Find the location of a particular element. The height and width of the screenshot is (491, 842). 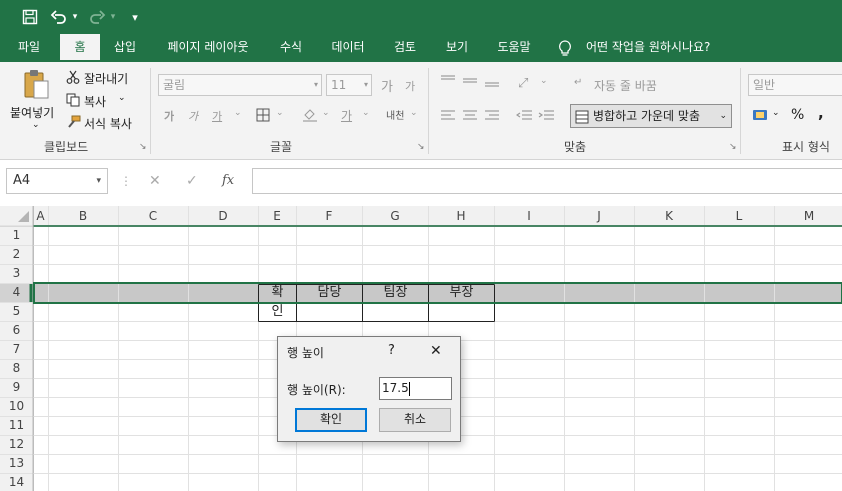

phonetic-button: 내천 is located at coordinates (395, 114).